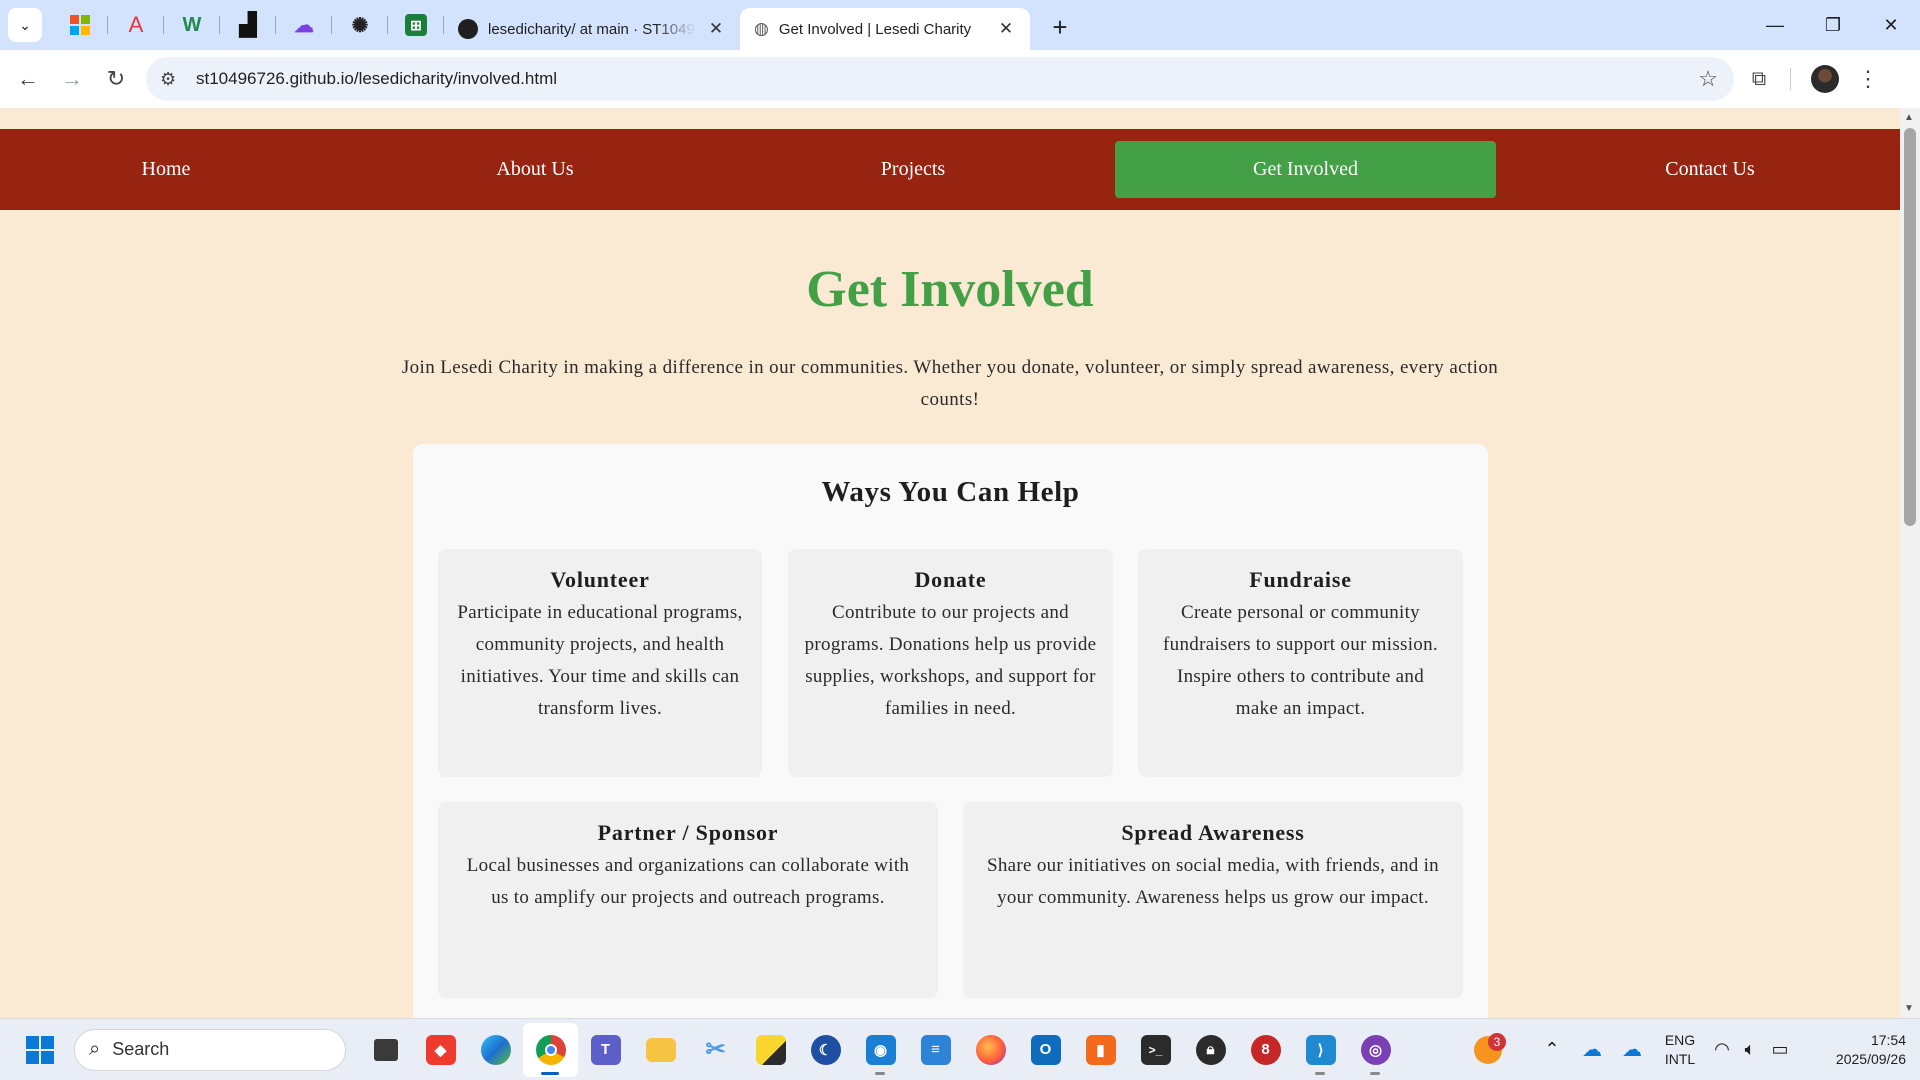  What do you see at coordinates (1060, 27) in the screenshot?
I see `new-tab-plus-icon: +` at bounding box center [1060, 27].